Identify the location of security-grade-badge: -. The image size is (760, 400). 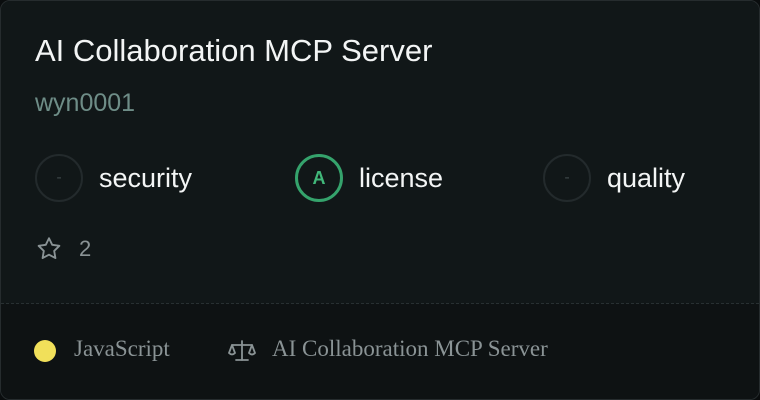
(59, 178).